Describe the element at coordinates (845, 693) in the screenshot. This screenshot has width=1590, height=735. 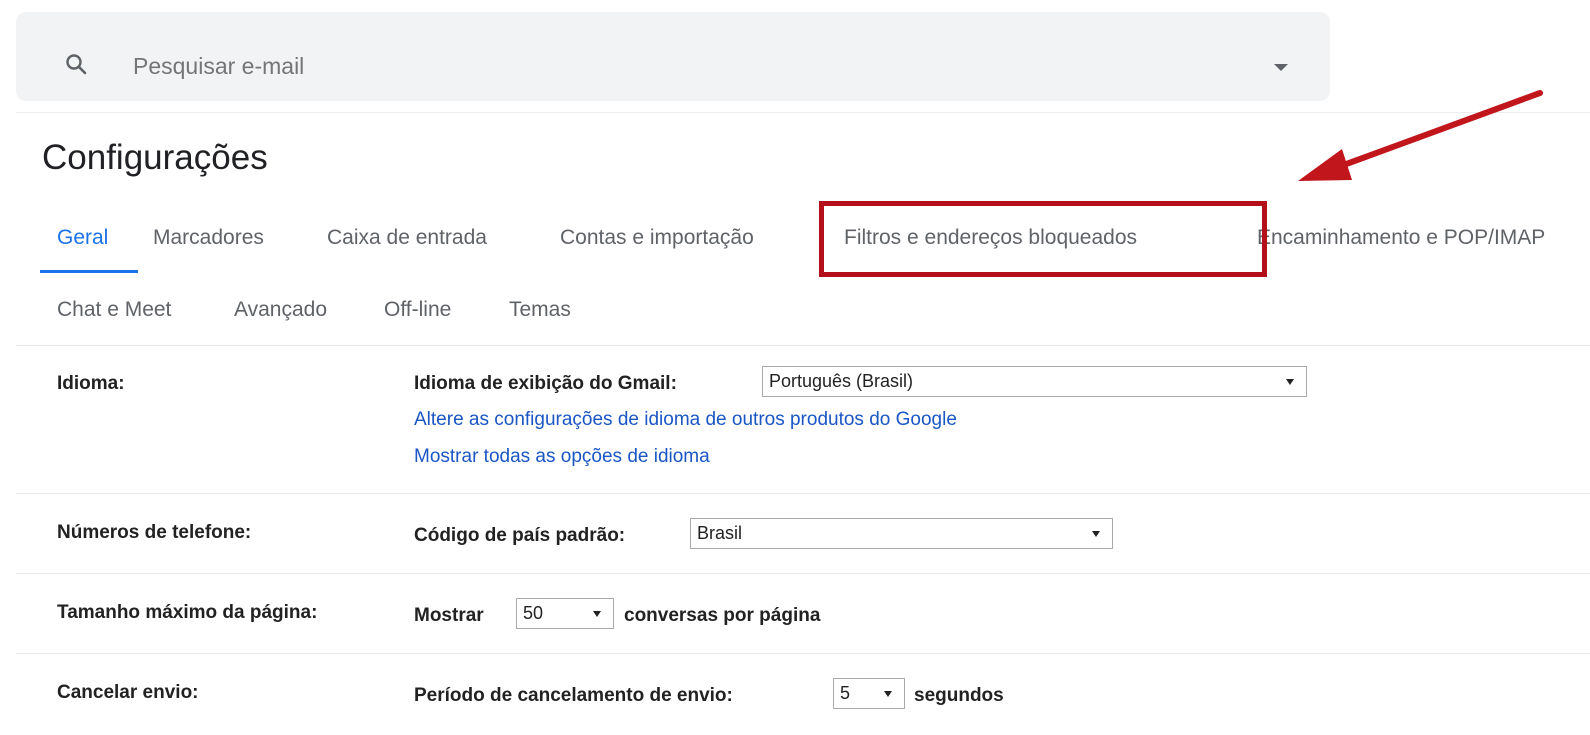
I see `undo-send-period-value: 5` at that location.